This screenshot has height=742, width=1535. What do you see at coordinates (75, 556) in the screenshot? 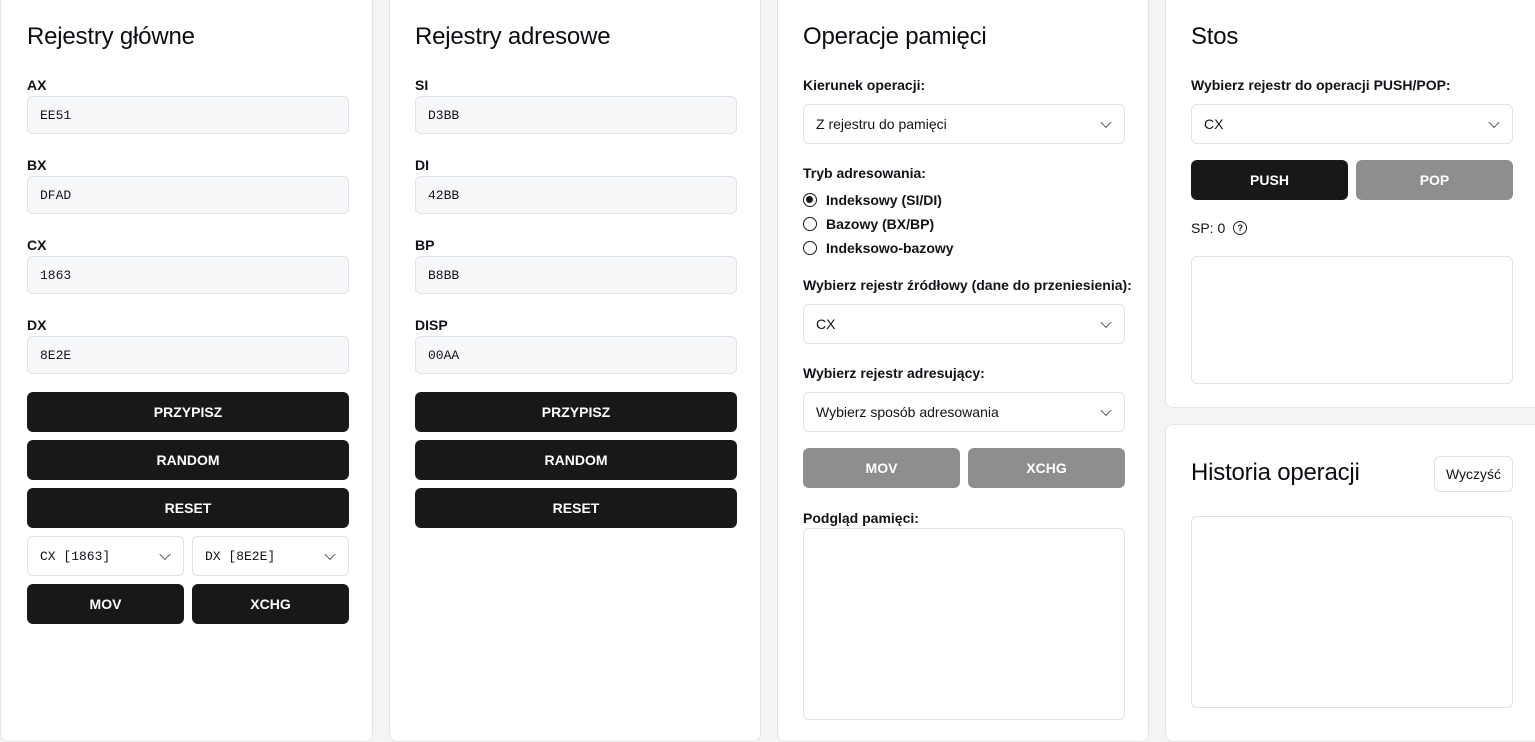
I see `source-register-value: CX [1863]` at bounding box center [75, 556].